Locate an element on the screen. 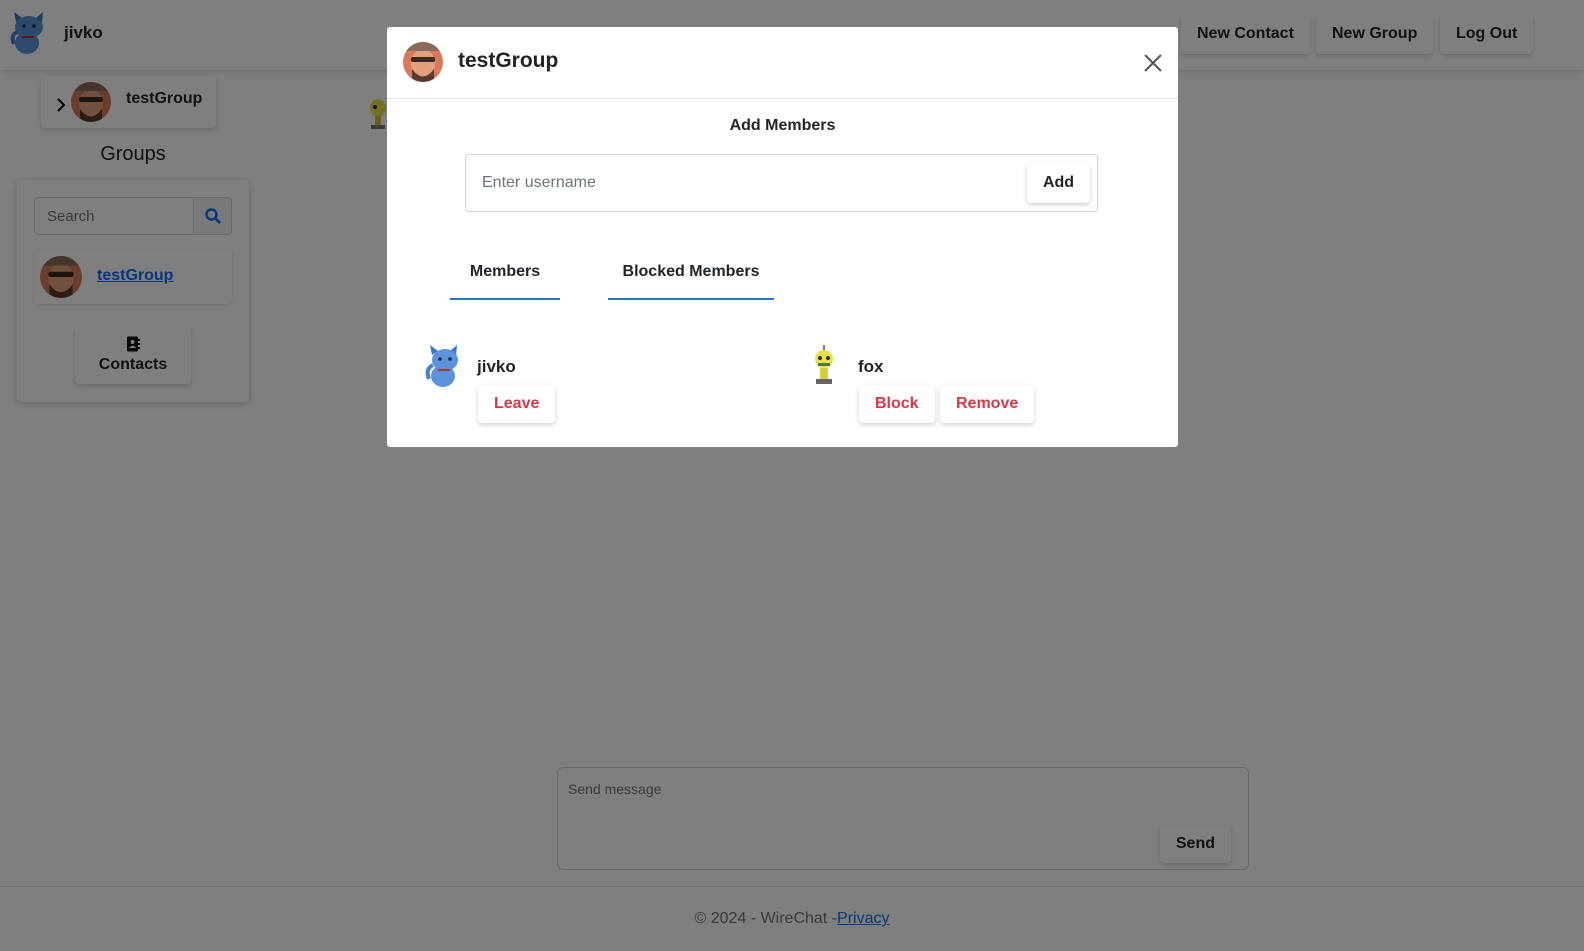 This screenshot has height=951, width=1584. member-name: fox is located at coordinates (871, 366).